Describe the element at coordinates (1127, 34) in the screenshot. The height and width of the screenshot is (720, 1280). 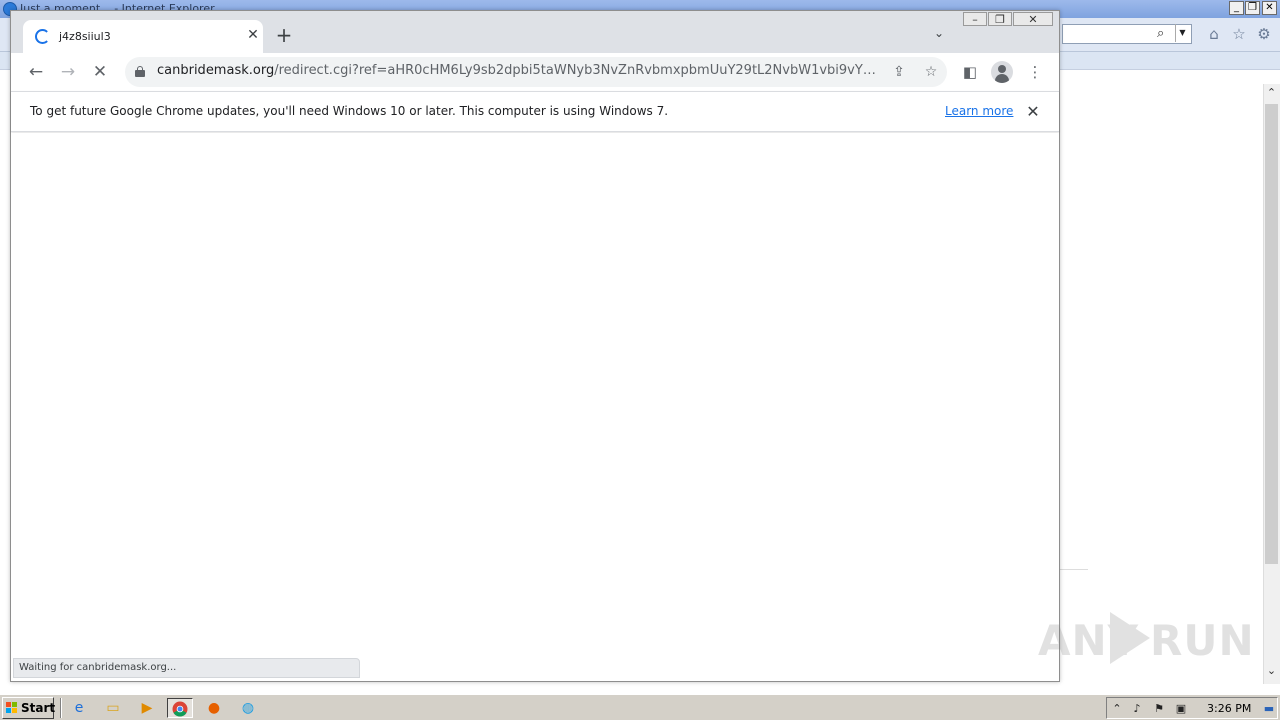
I see `ie-search-input` at that location.